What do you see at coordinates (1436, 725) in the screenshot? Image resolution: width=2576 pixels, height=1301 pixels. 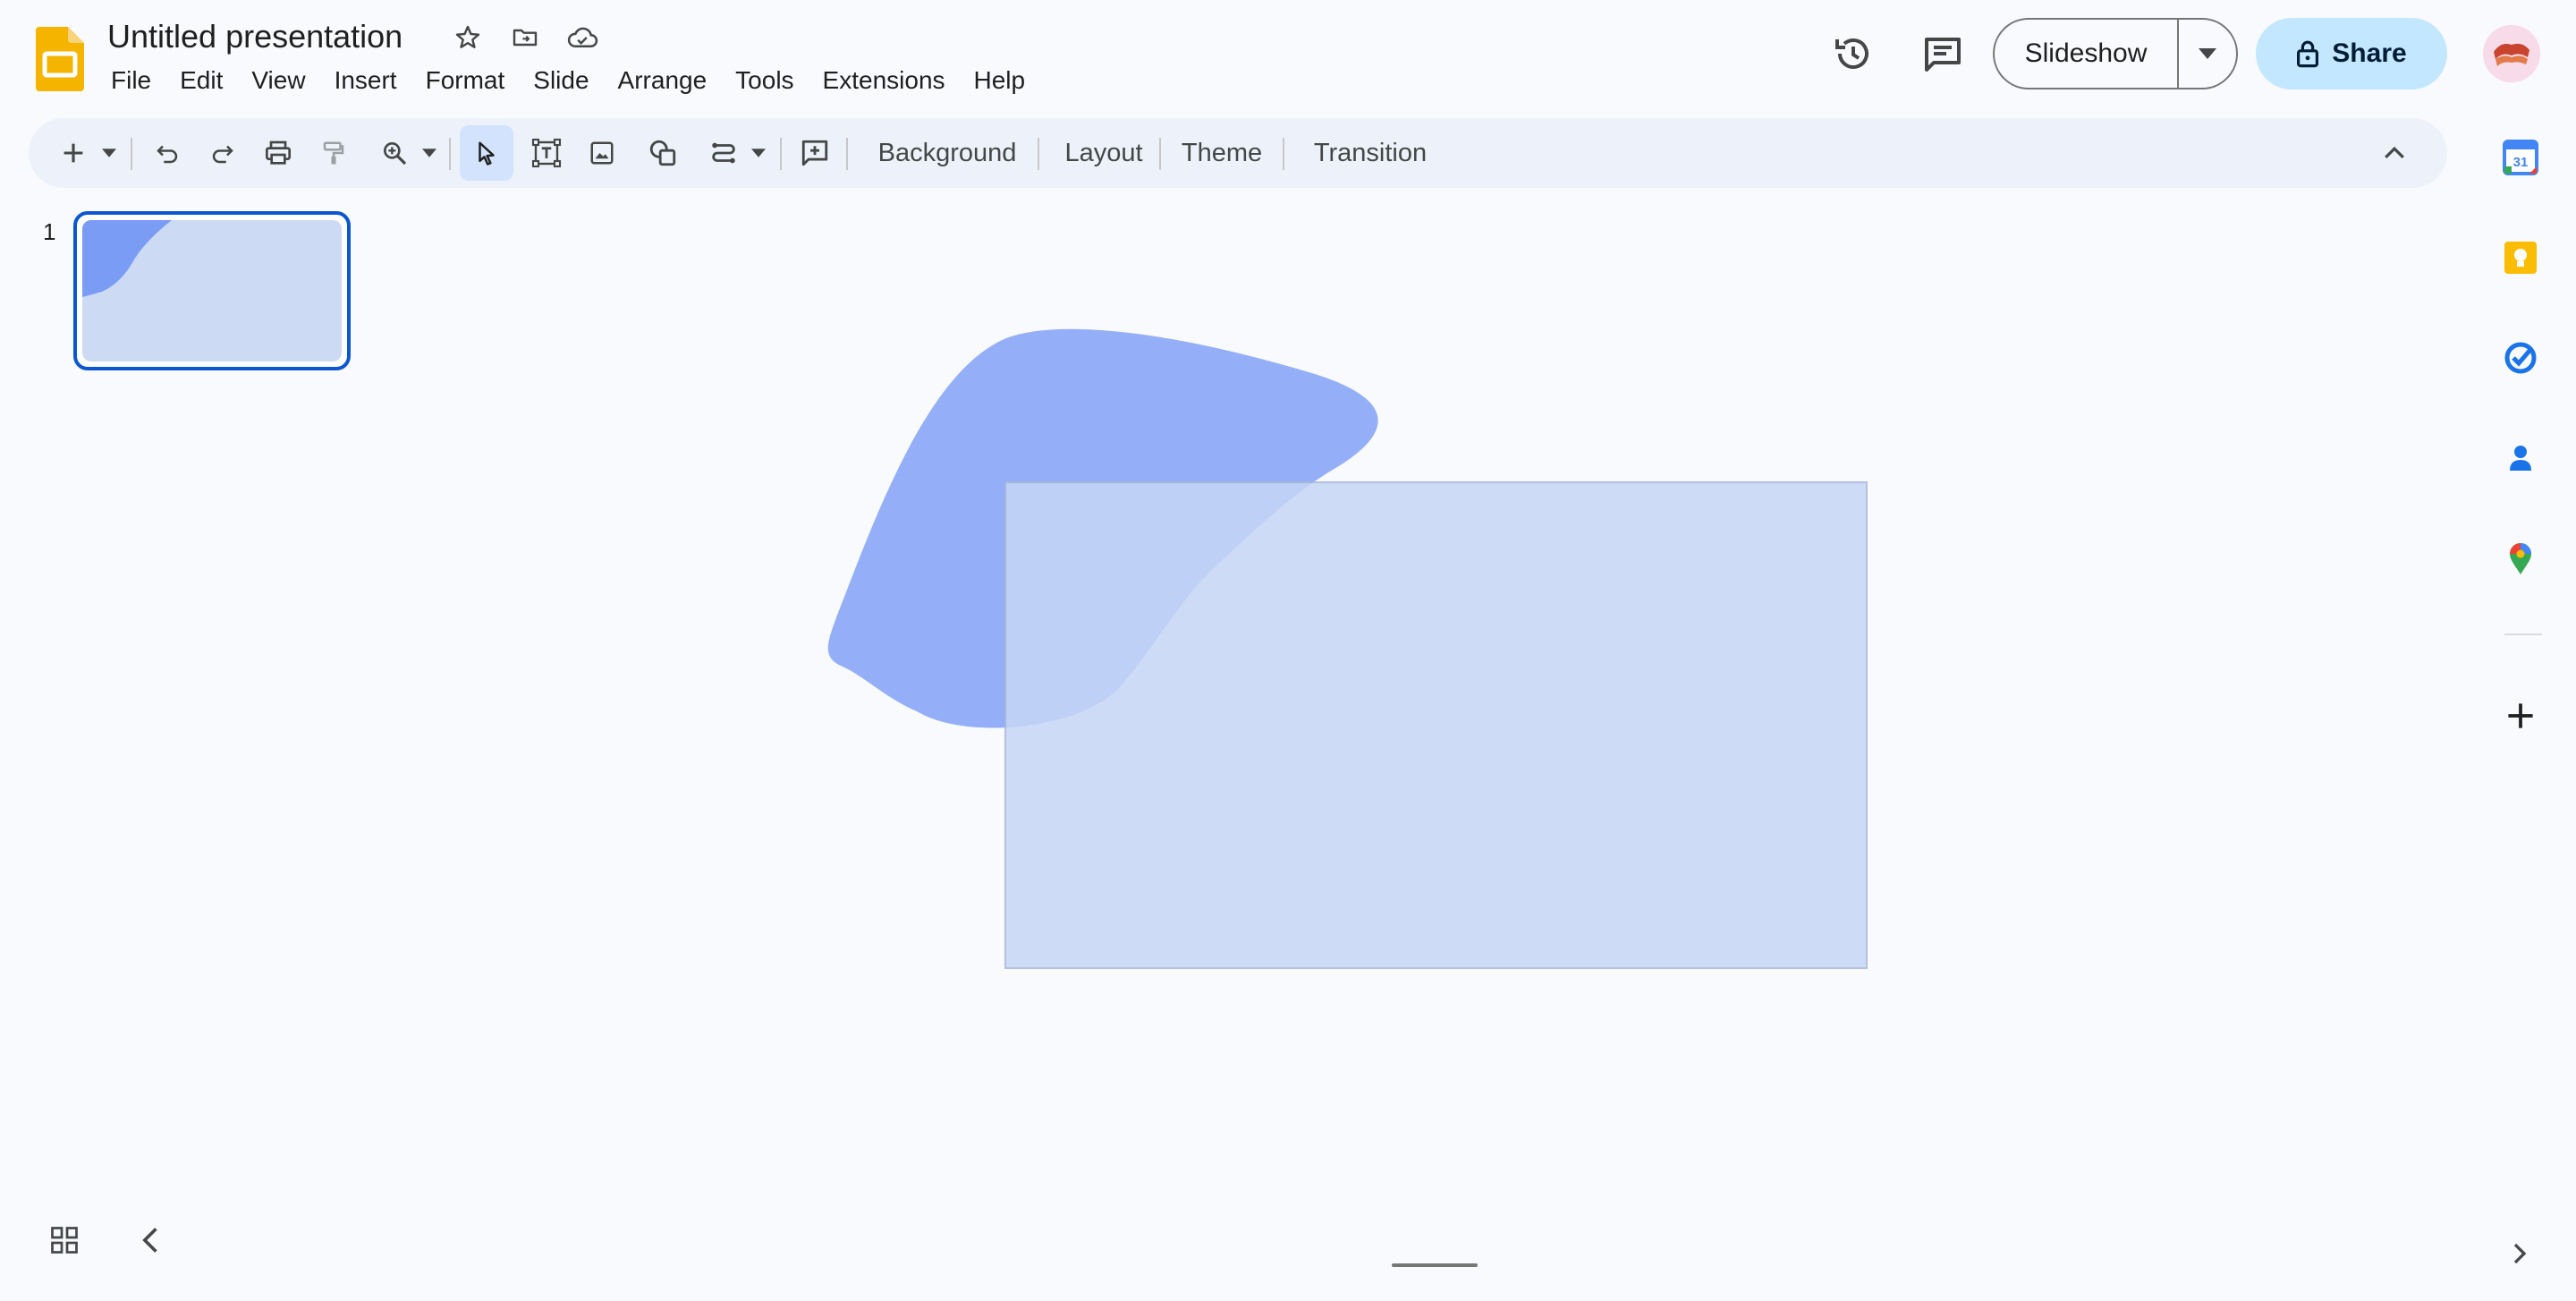 I see `rectangle-shape` at bounding box center [1436, 725].